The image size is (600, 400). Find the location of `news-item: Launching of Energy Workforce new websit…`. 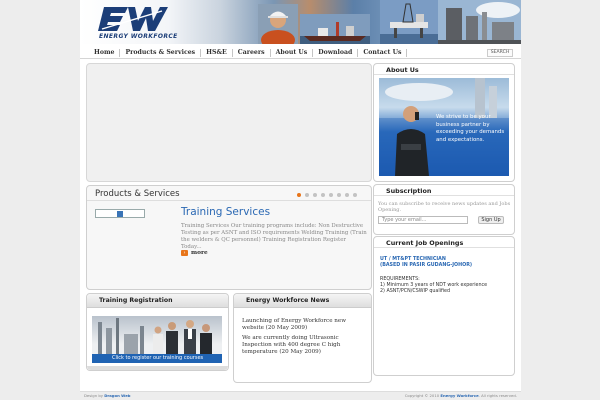

news-item: Launching of Energy Workforce new websit… is located at coordinates (305, 325).